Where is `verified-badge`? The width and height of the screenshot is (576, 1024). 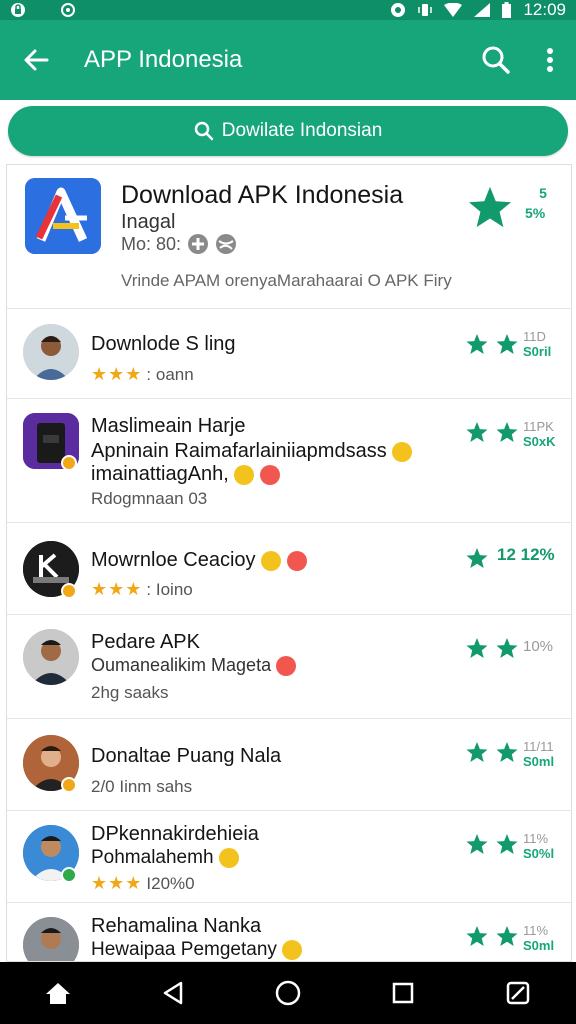
verified-badge is located at coordinates (69, 875).